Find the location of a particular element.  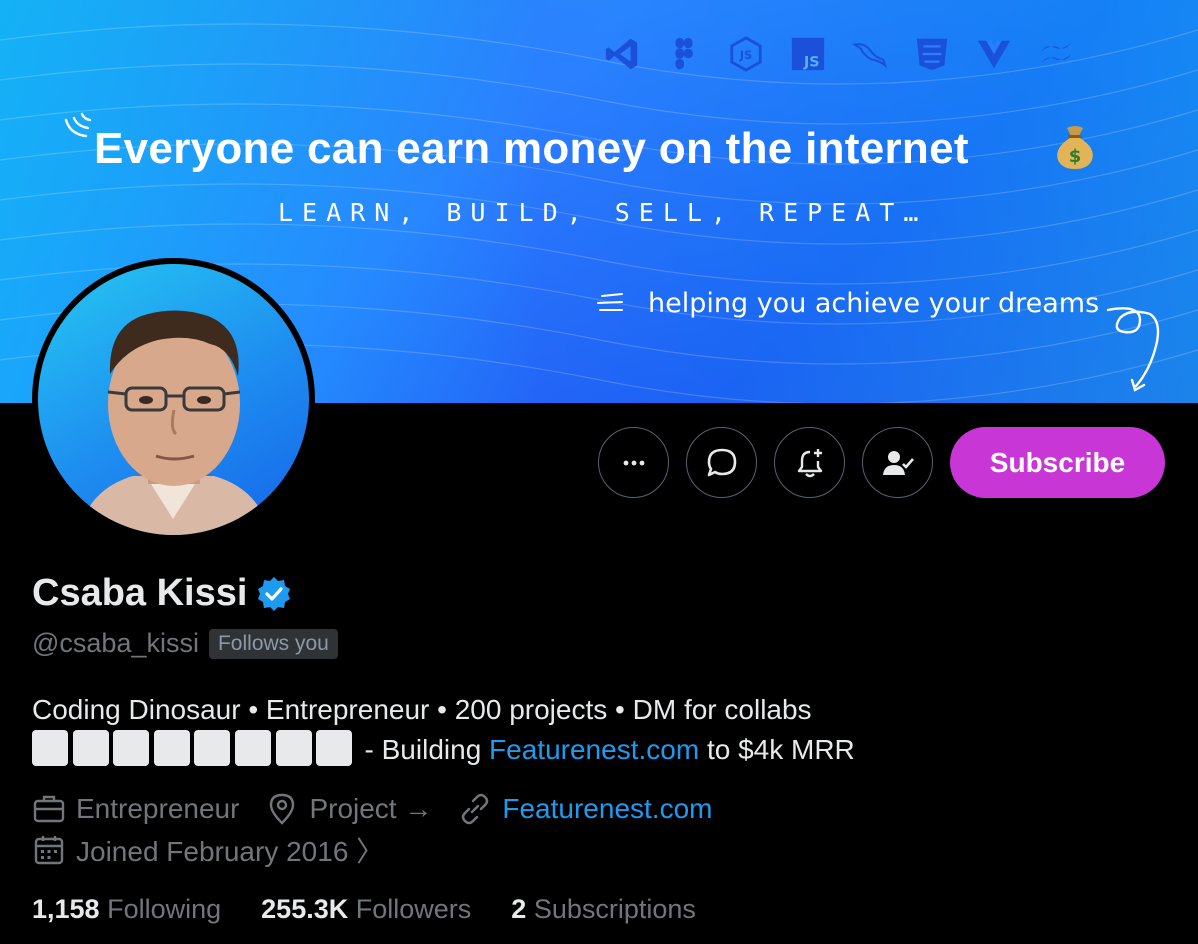

swirl-arrow-icon is located at coordinates (1133, 349).